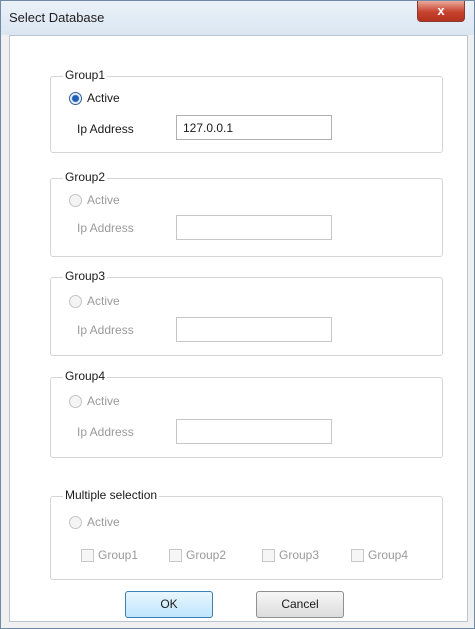  Describe the element at coordinates (254, 227) in the screenshot. I see `group2-ip-input` at that location.